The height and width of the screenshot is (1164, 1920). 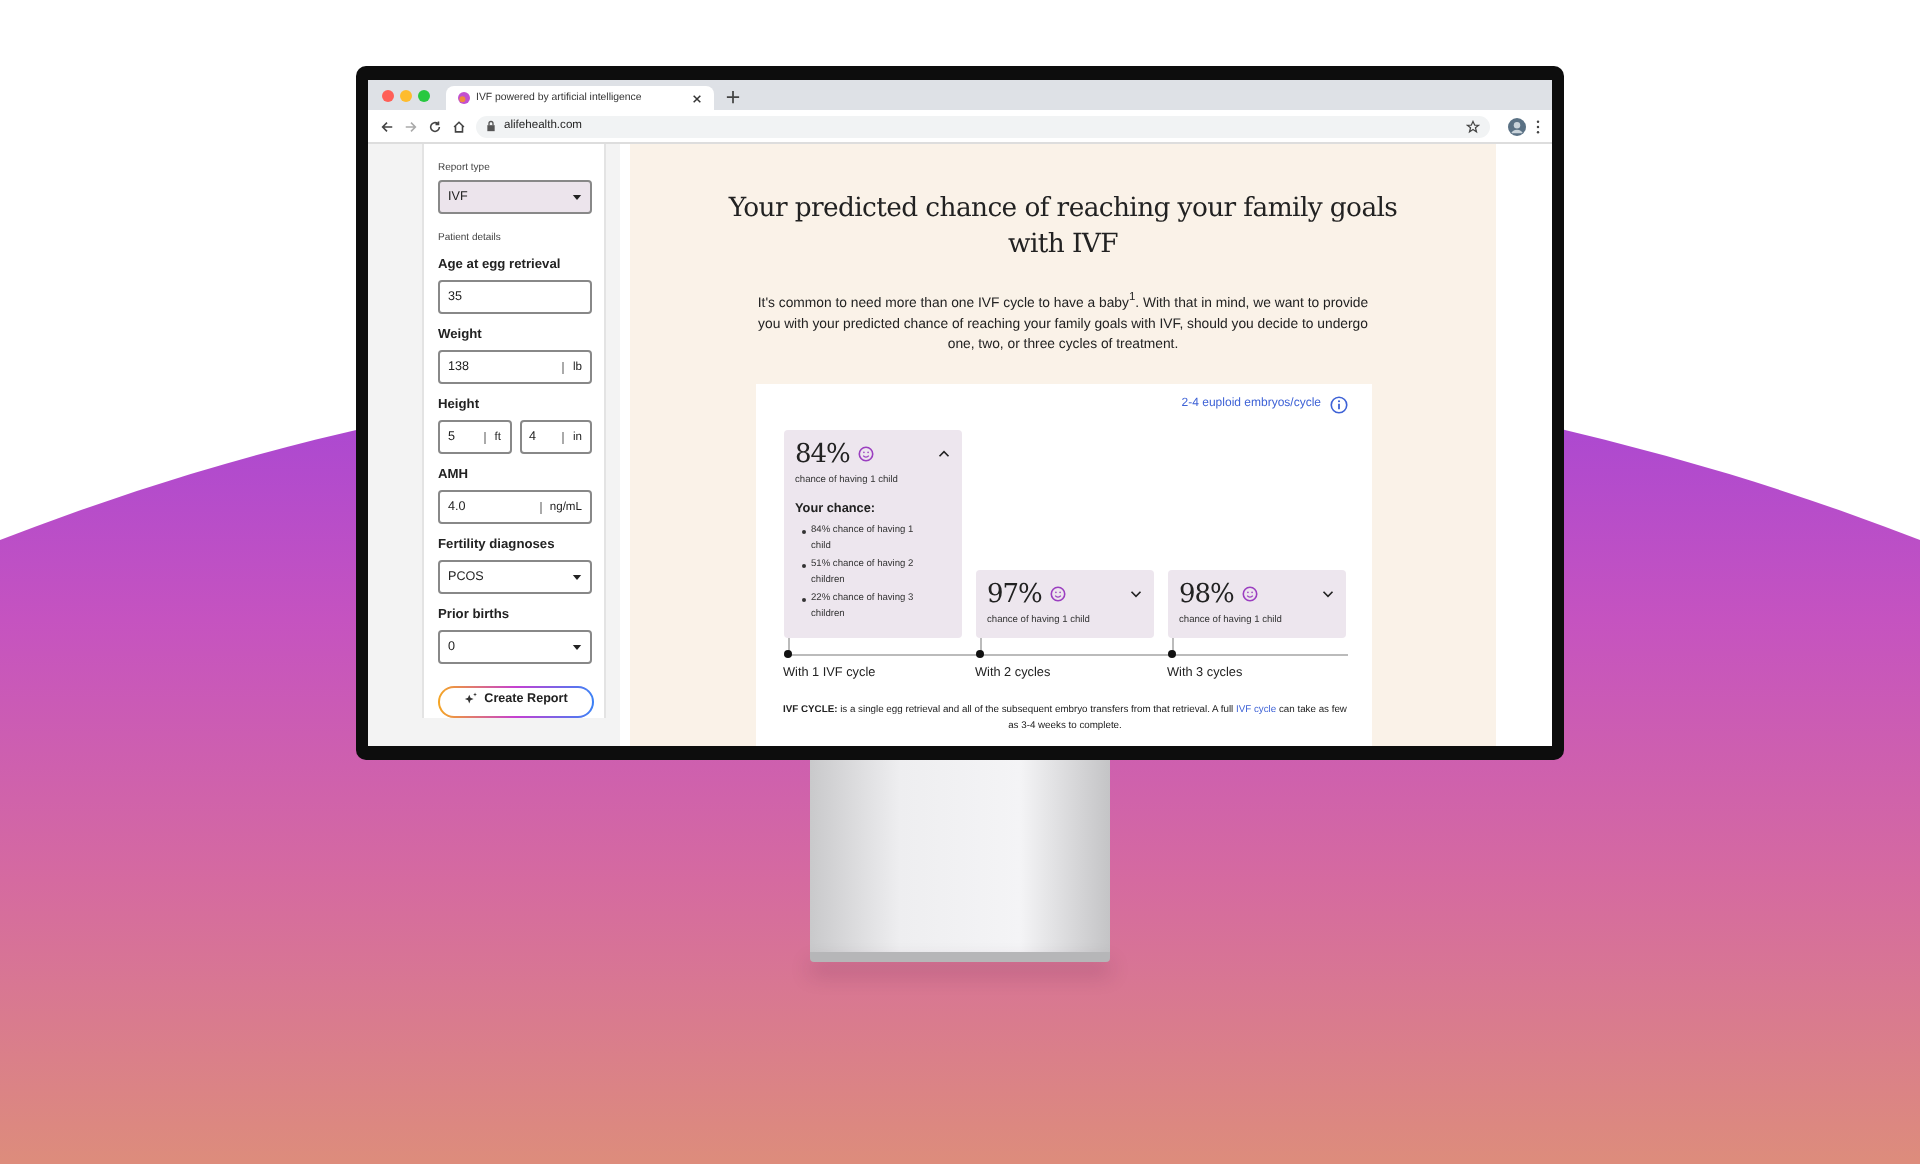 What do you see at coordinates (697, 98) in the screenshot?
I see `close-tab-icon` at bounding box center [697, 98].